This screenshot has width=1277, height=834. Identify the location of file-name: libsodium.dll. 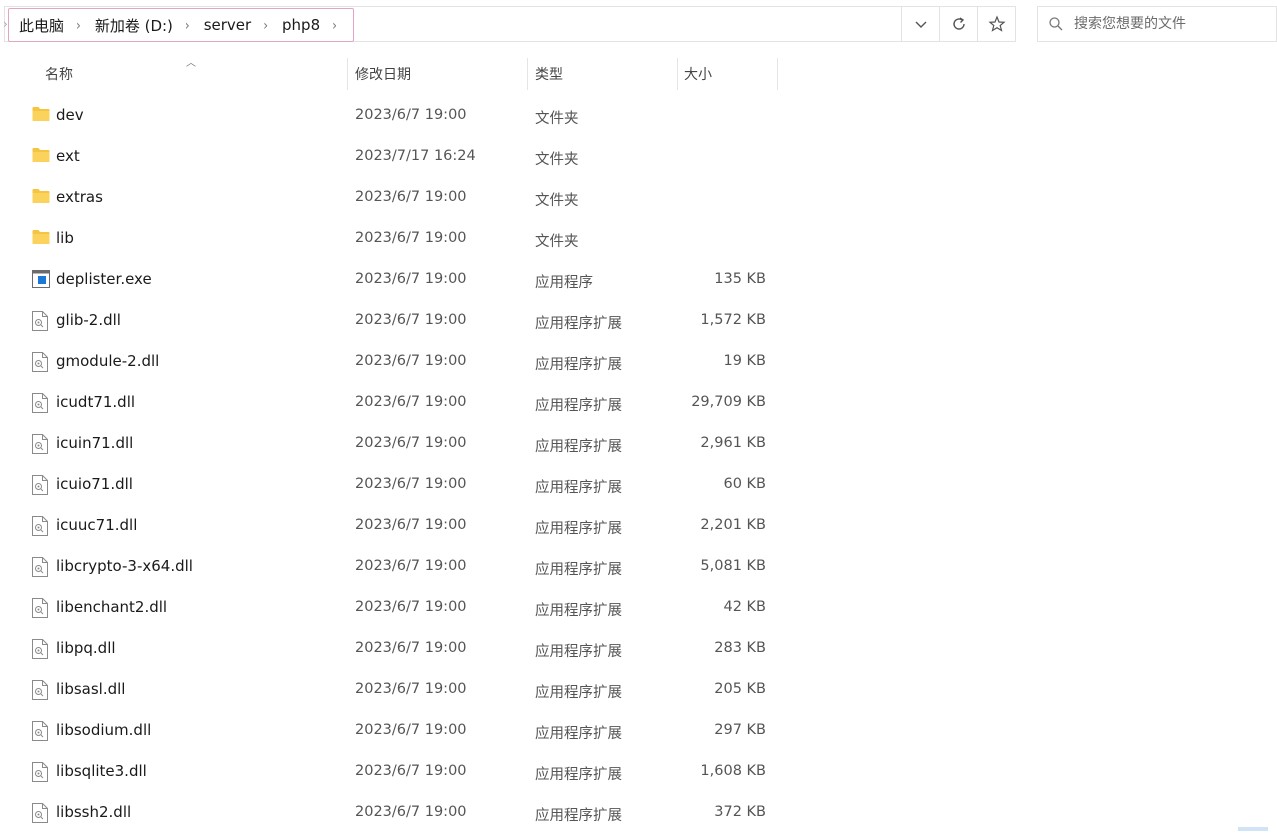
(103, 730).